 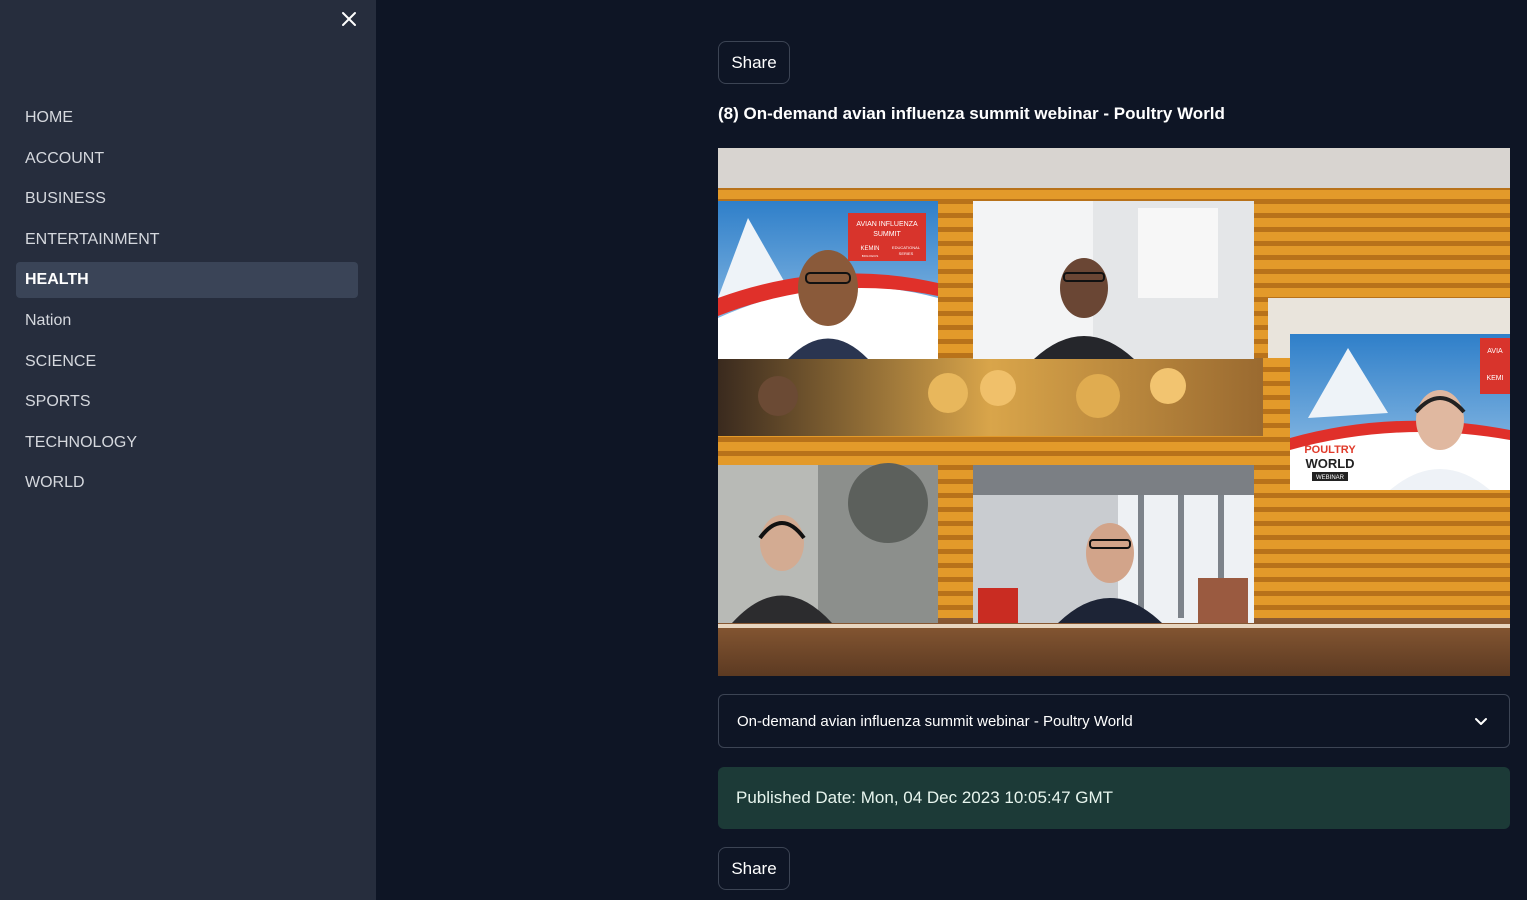 I want to click on sidebar-item-health: HEALTH, so click(x=187, y=280).